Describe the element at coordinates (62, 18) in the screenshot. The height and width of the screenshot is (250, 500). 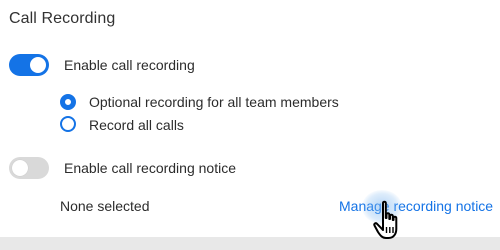
I see `section-title: Call Recording` at that location.